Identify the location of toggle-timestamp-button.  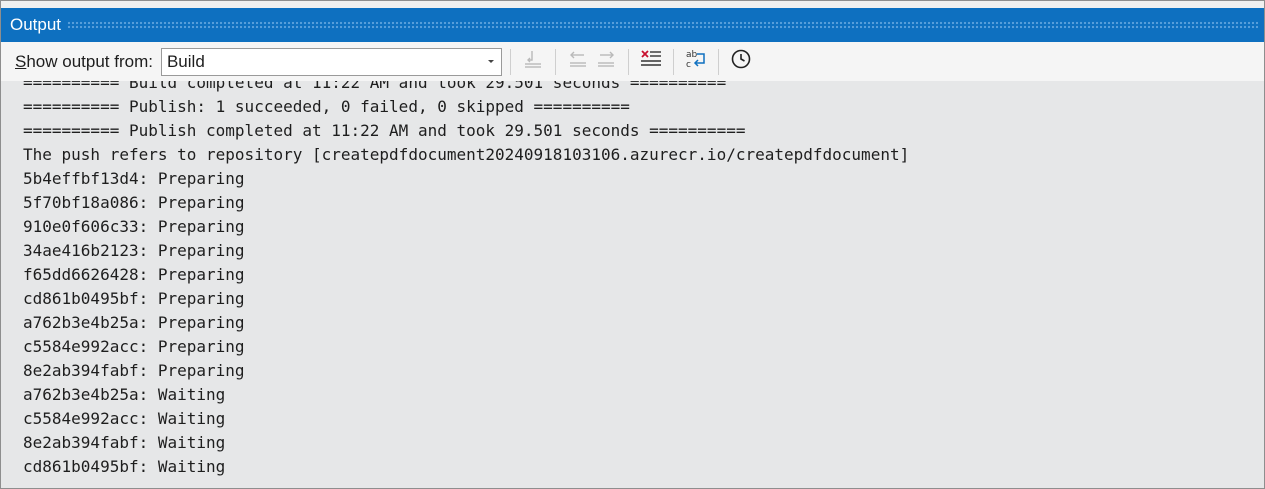
(741, 62).